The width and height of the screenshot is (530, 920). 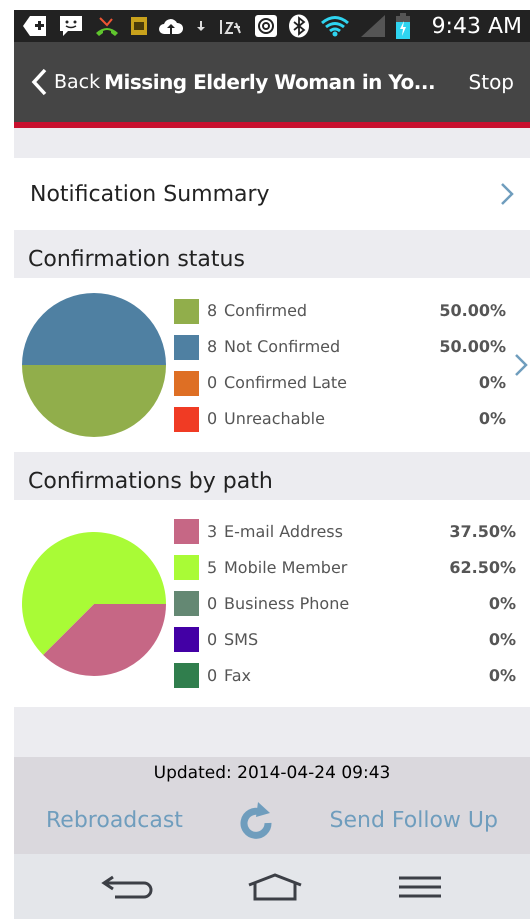 I want to click on app-icon, so click(x=139, y=26).